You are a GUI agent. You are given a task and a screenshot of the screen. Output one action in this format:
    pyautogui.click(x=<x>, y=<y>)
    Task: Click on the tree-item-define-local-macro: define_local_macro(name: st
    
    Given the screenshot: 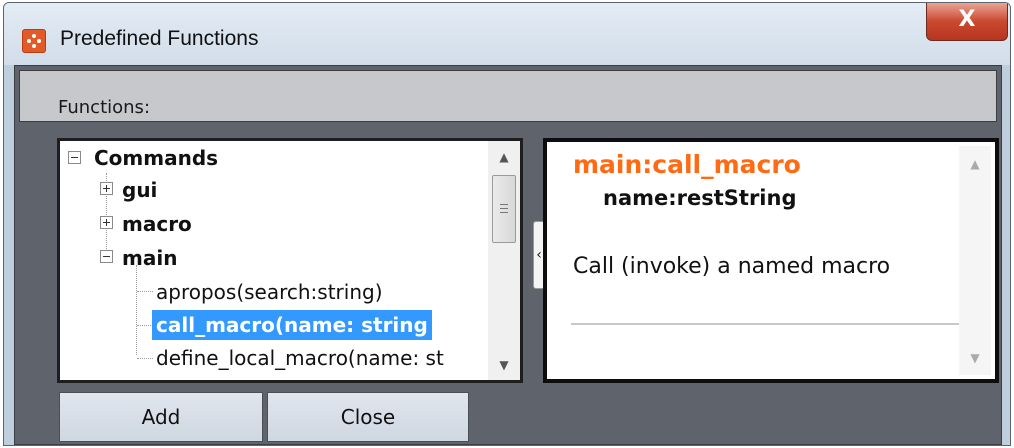 What is the action you would take?
    pyautogui.click(x=300, y=358)
    